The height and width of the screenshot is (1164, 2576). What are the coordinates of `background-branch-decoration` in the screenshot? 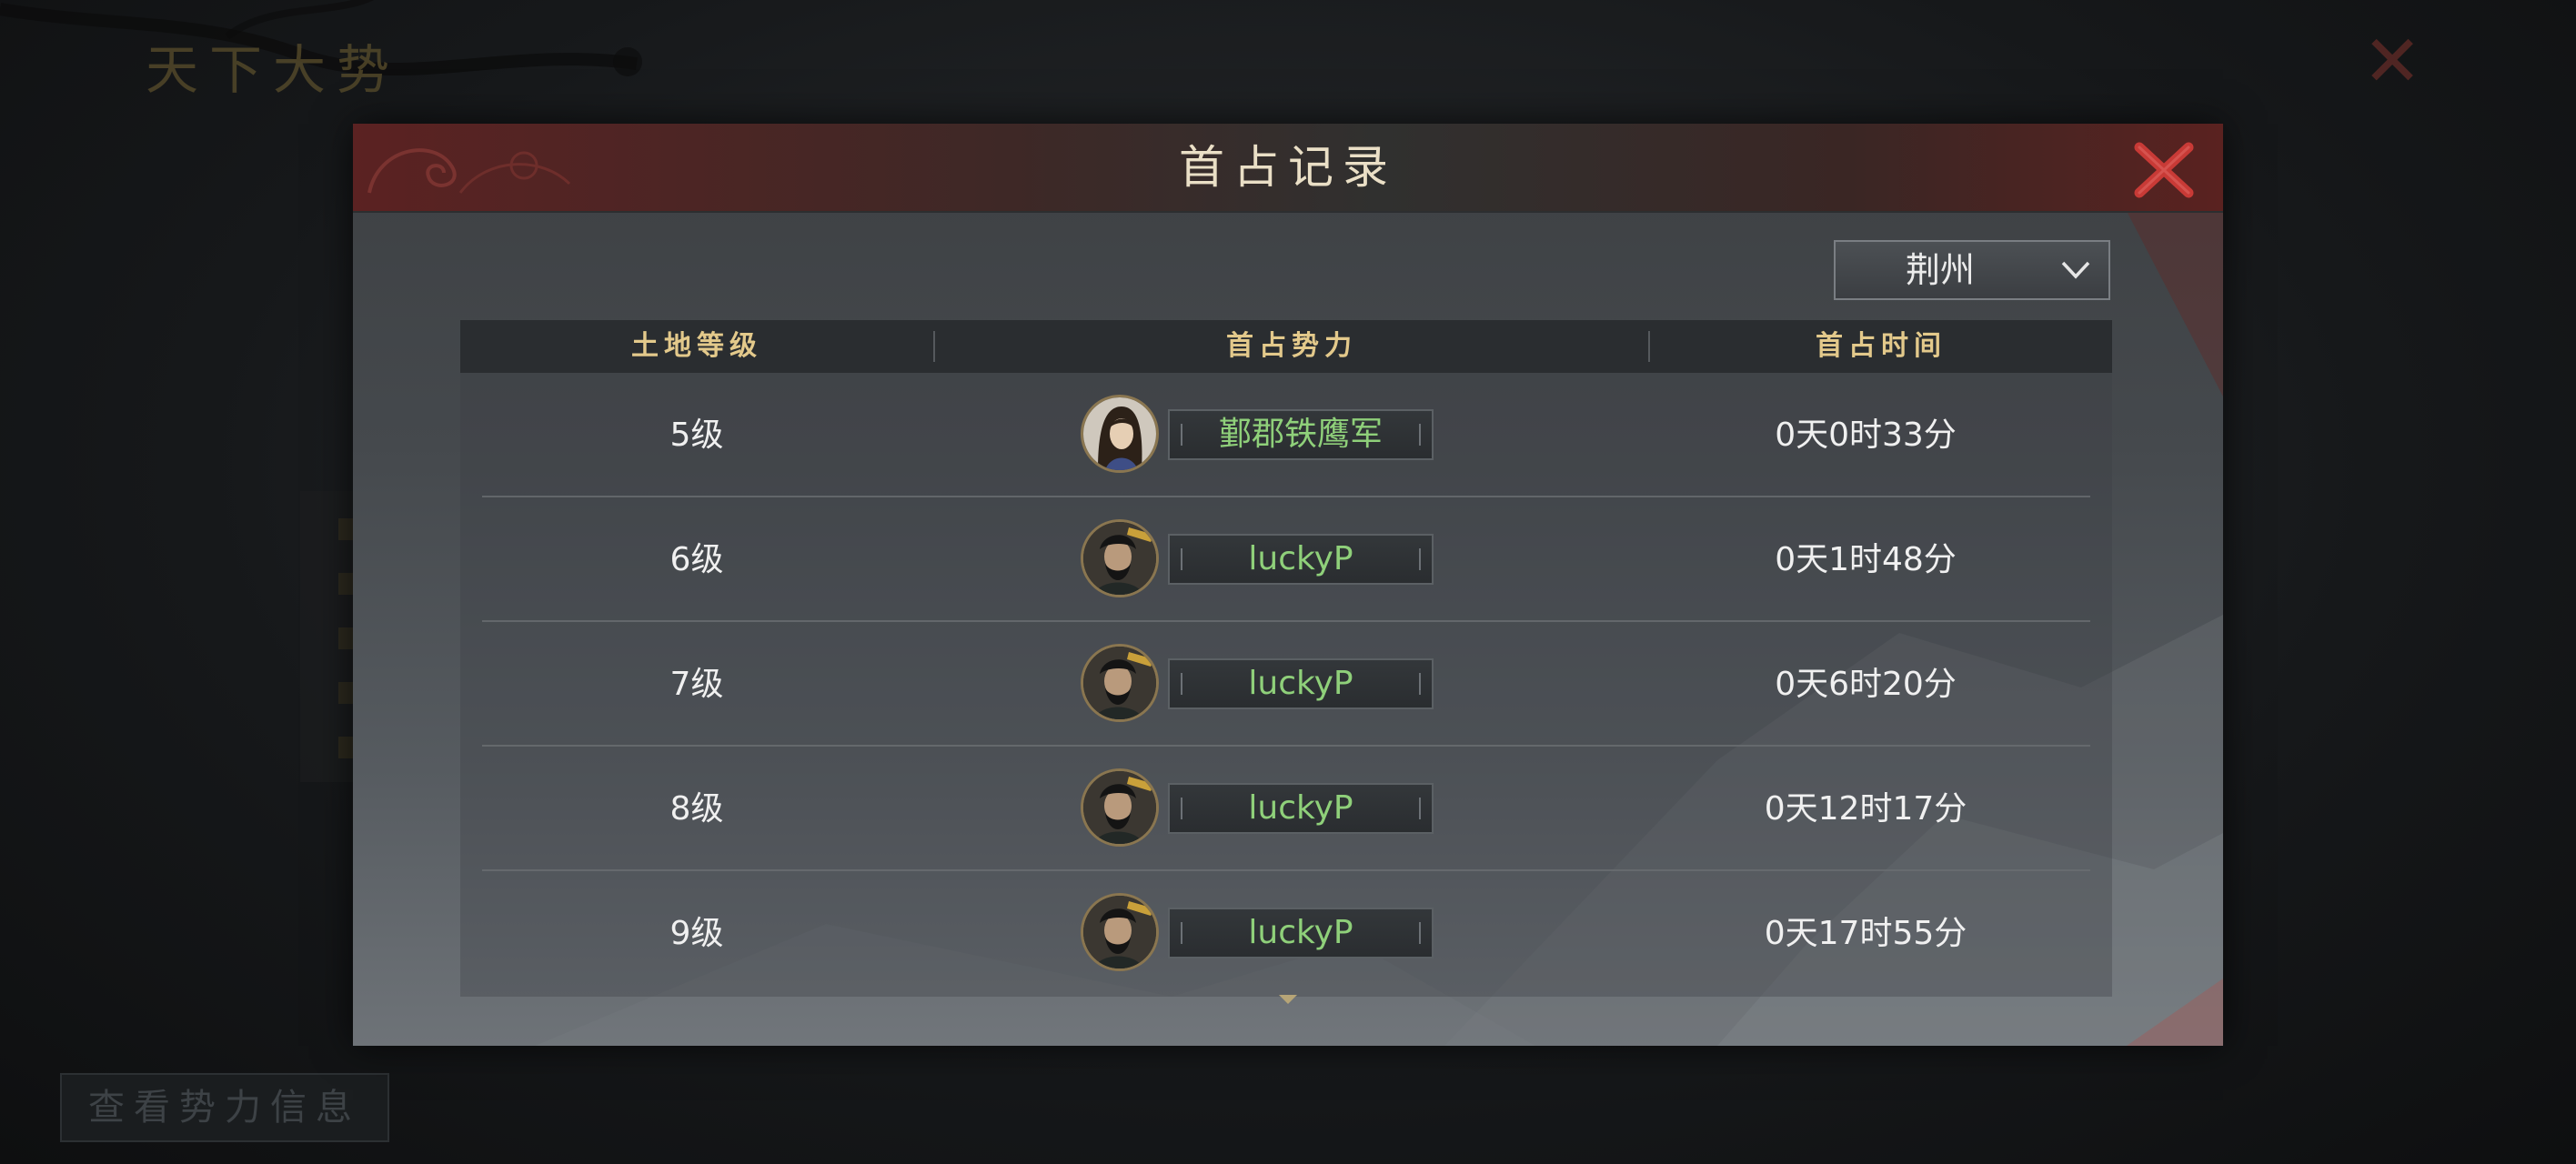 It's located at (321, 38).